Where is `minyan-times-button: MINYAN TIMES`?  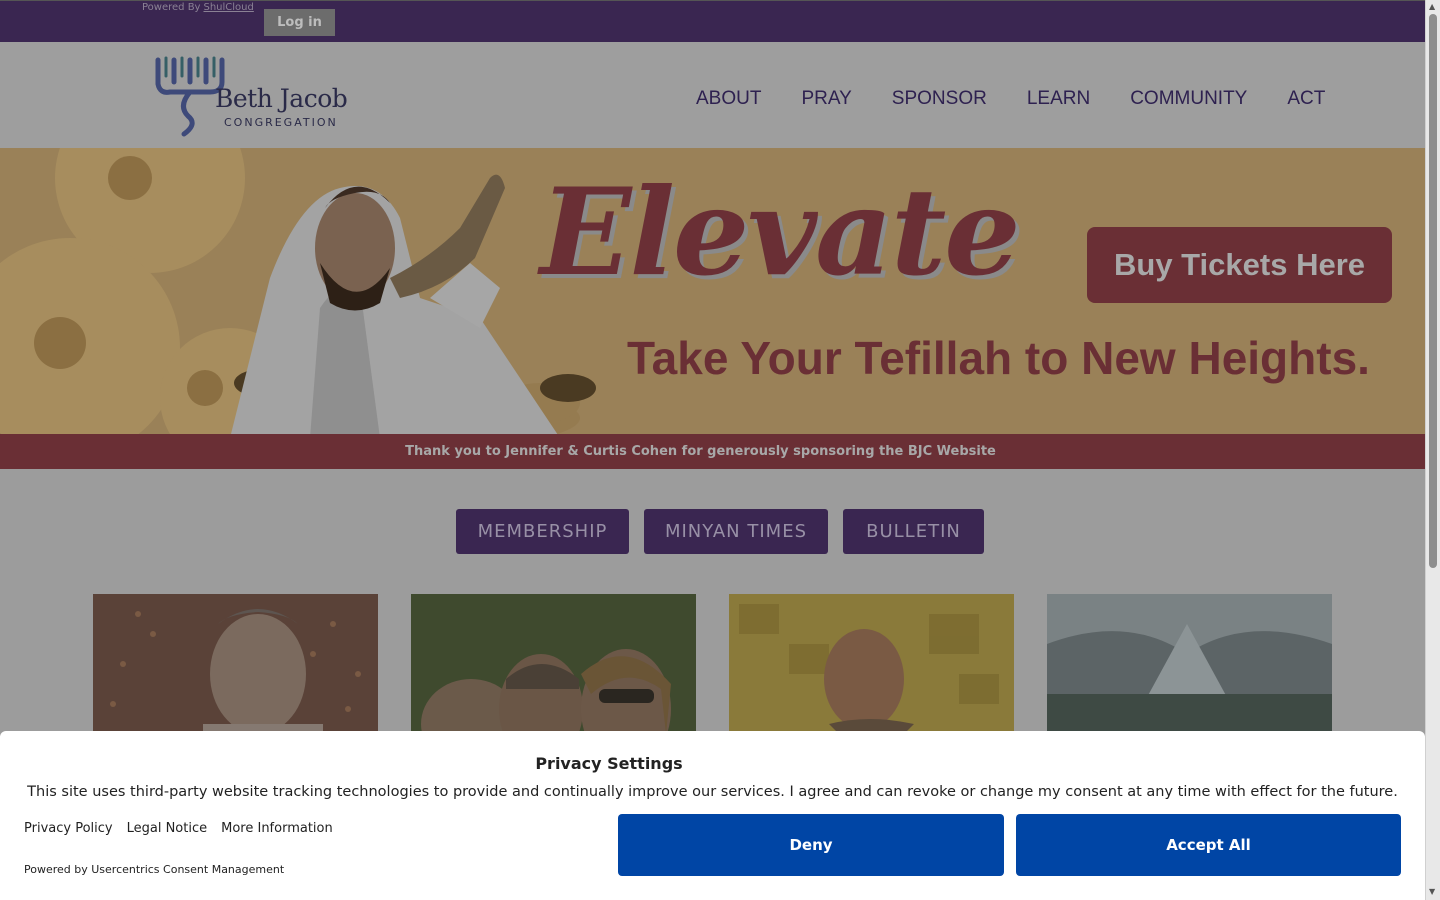
minyan-times-button: MINYAN TIMES is located at coordinates (736, 531).